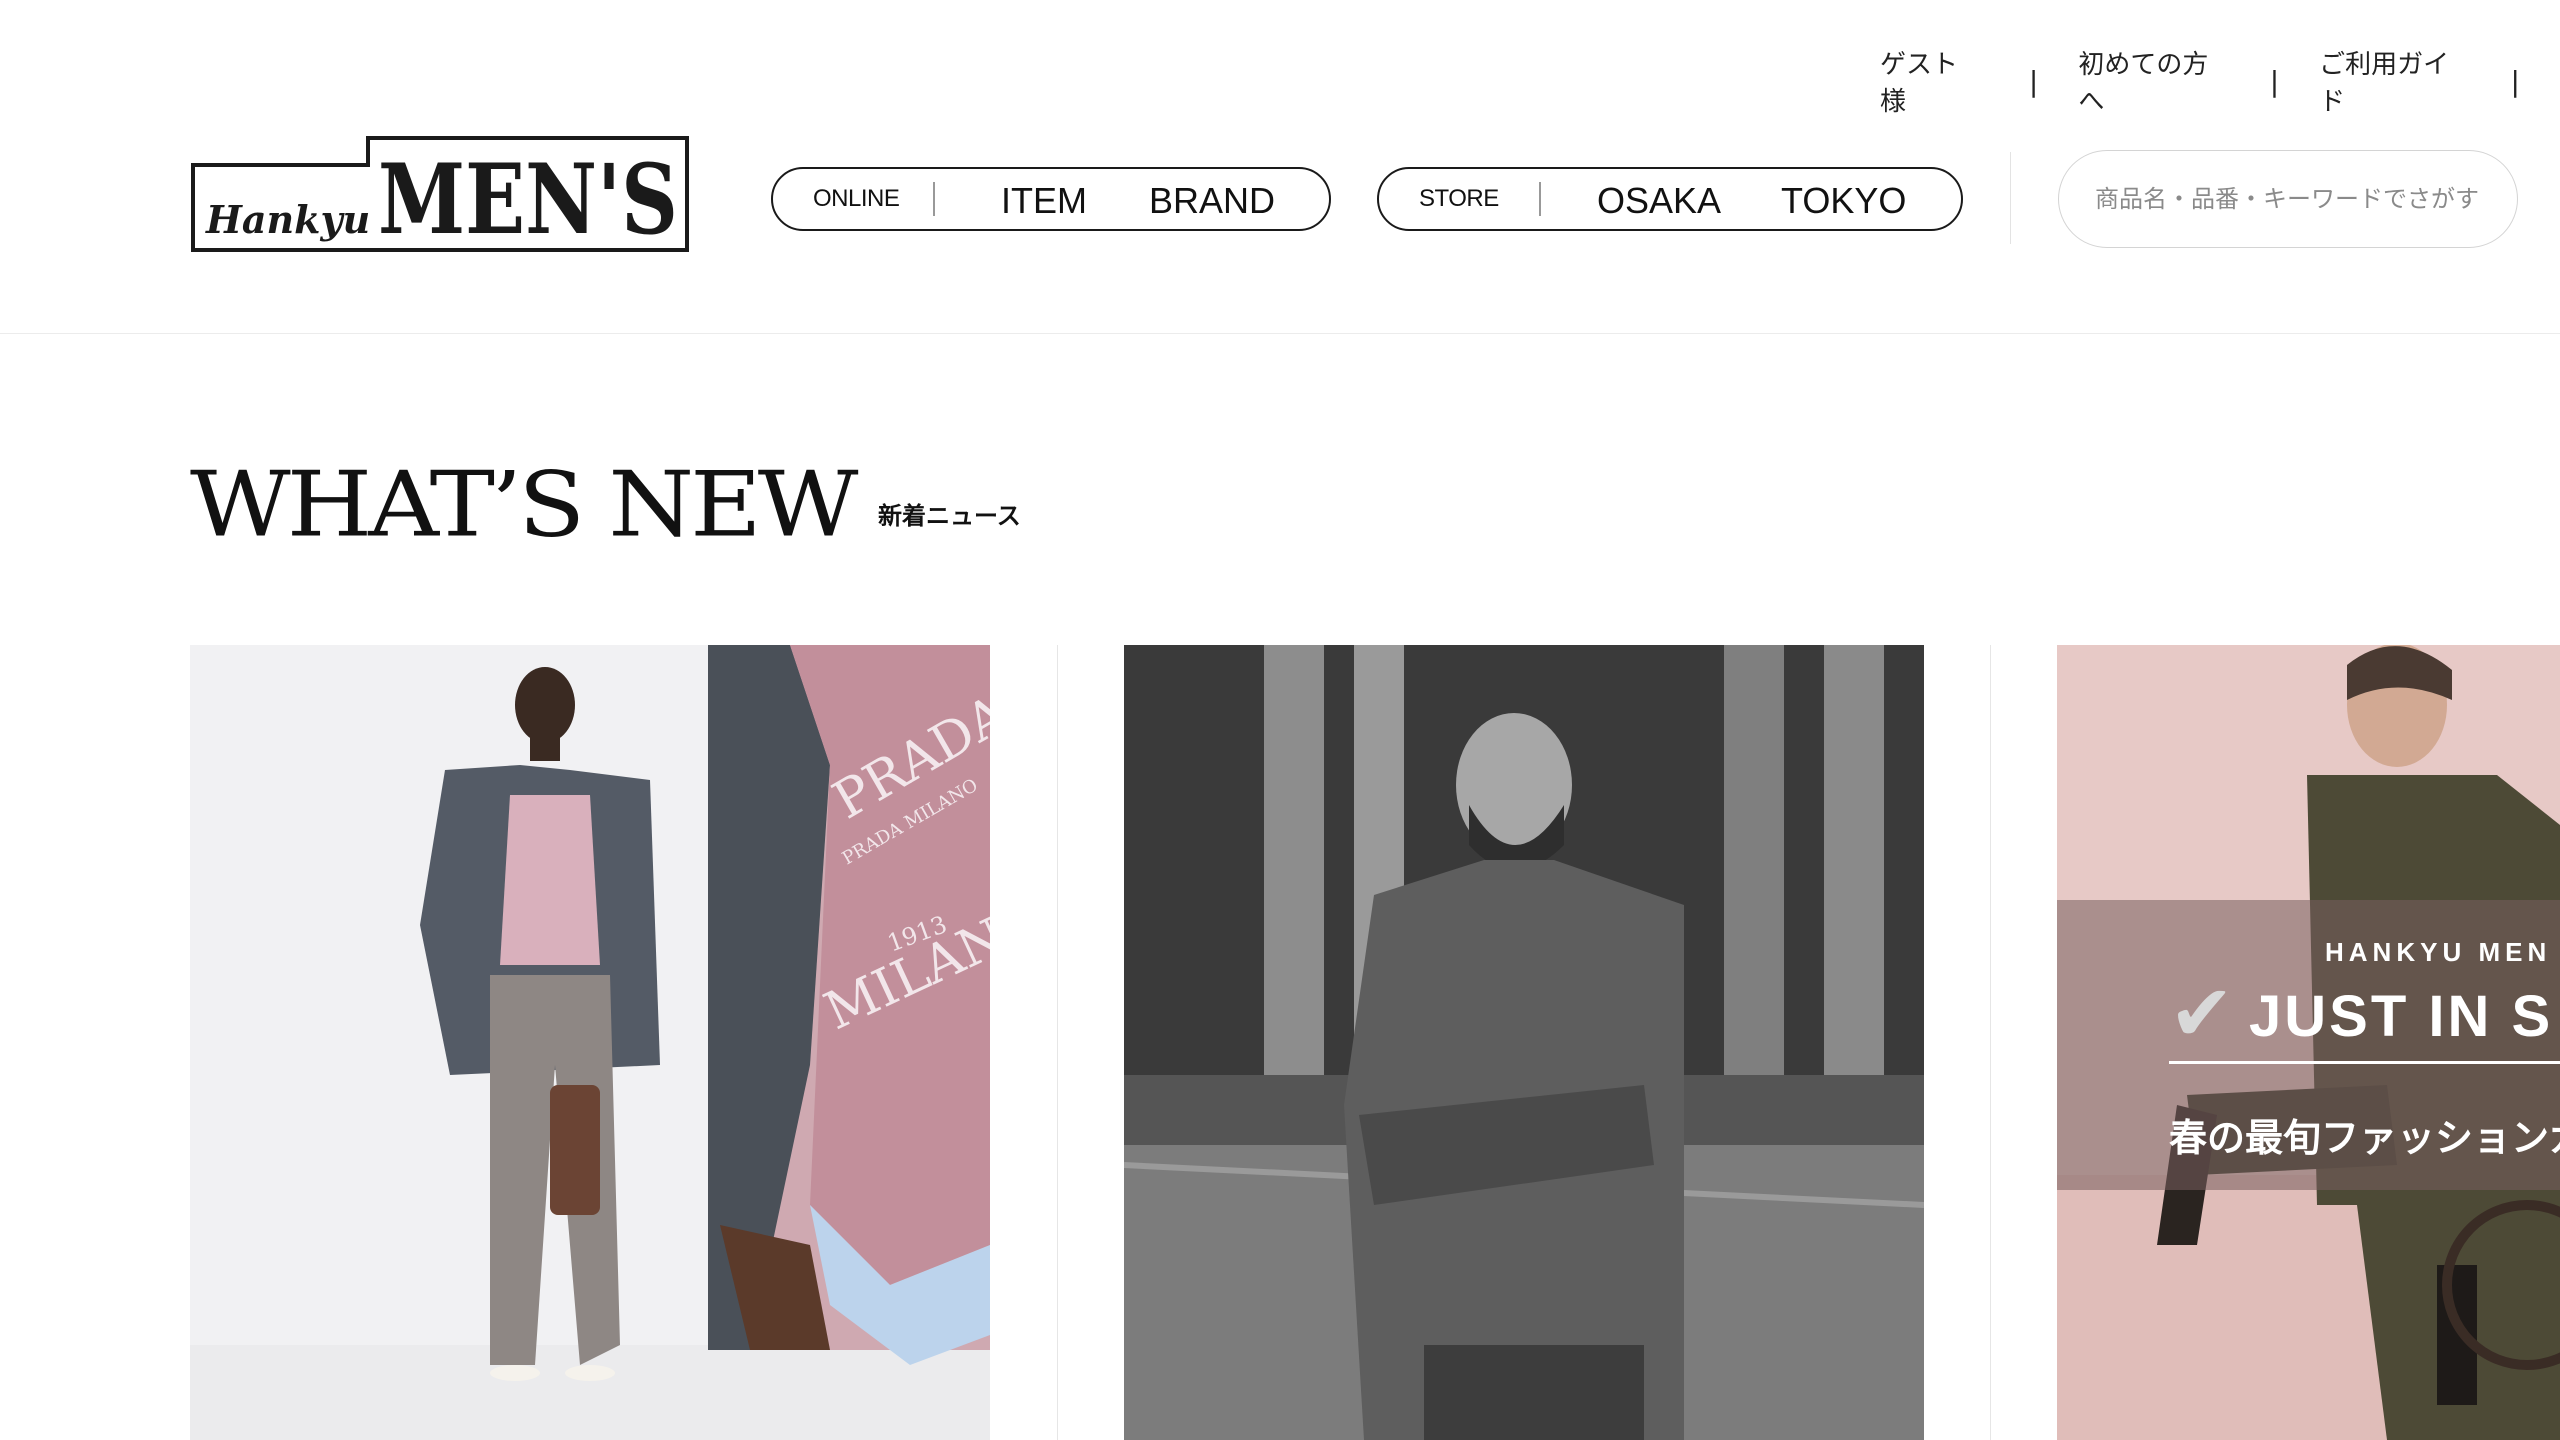 The width and height of the screenshot is (2560, 1440). What do you see at coordinates (528, 198) in the screenshot?
I see `logo-large-text: MEN'S` at bounding box center [528, 198].